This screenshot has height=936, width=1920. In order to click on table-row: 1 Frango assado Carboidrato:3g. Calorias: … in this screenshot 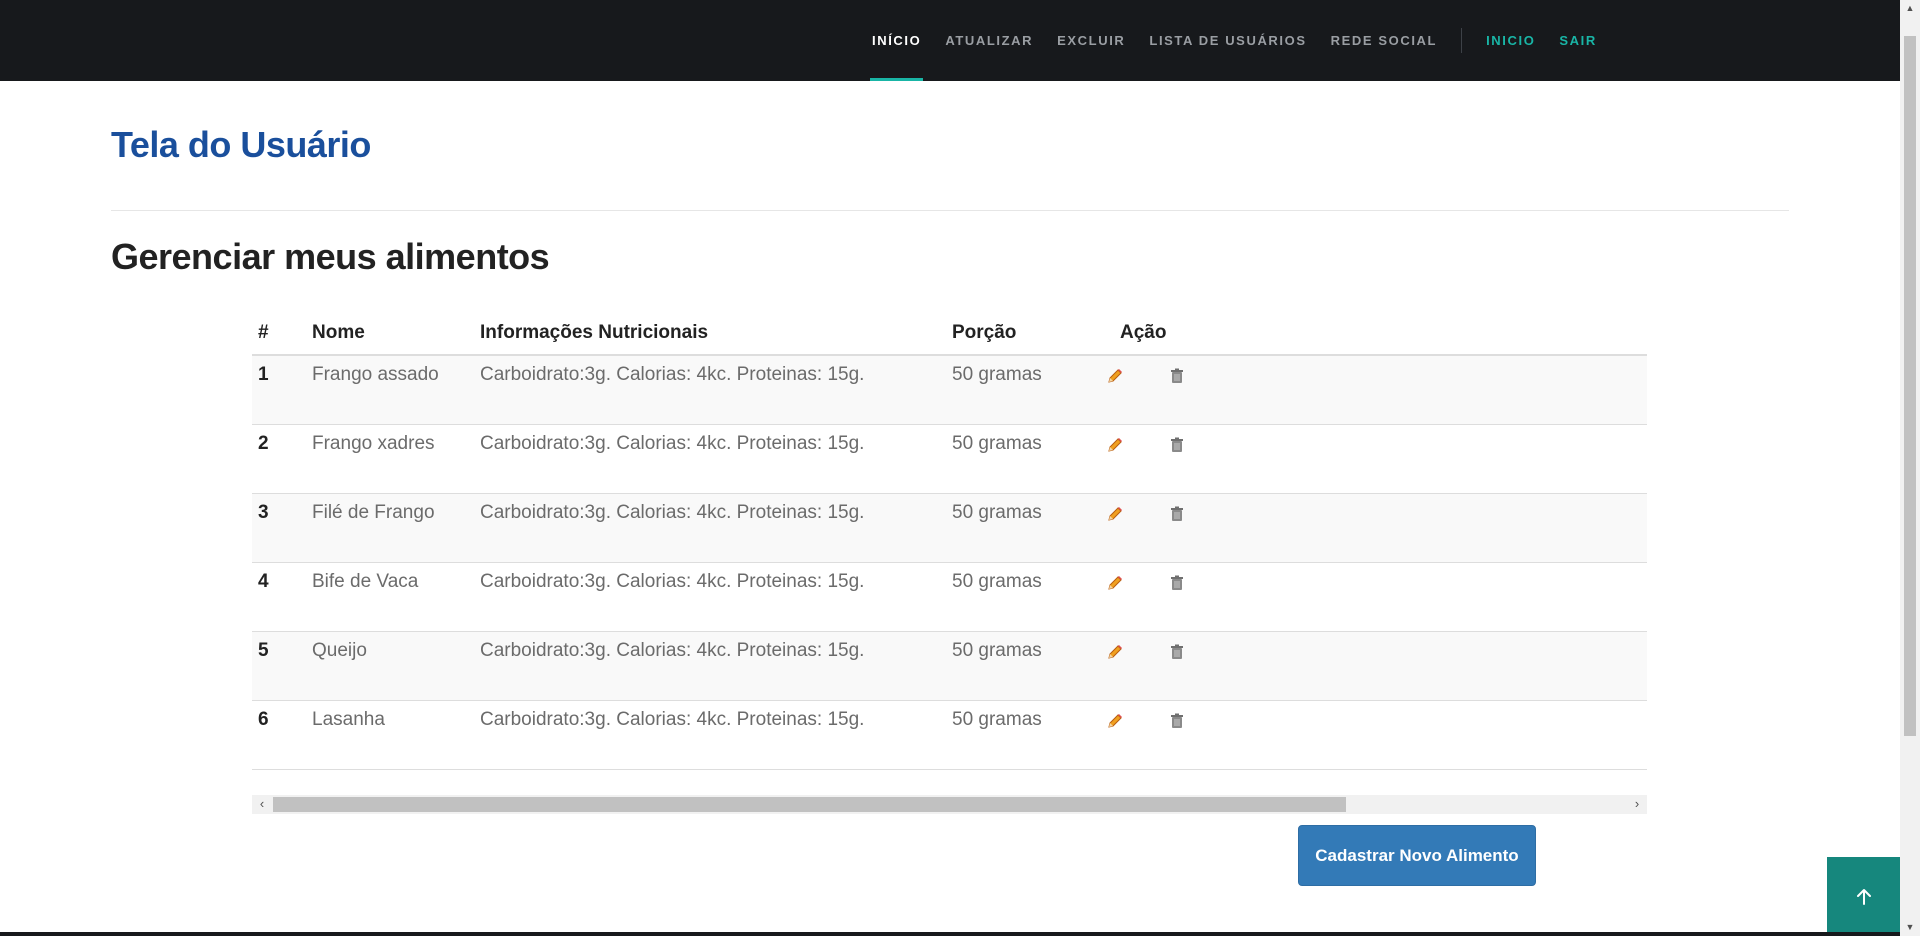, I will do `click(949, 390)`.